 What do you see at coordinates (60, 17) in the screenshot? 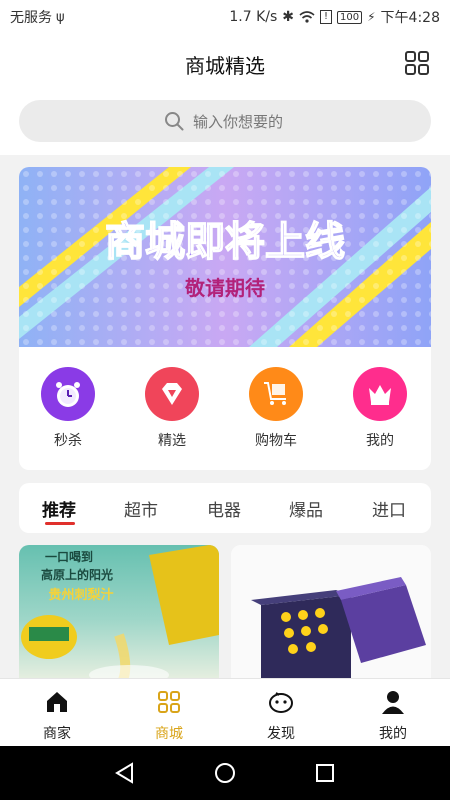
I see `usb-icon: ψ` at bounding box center [60, 17].